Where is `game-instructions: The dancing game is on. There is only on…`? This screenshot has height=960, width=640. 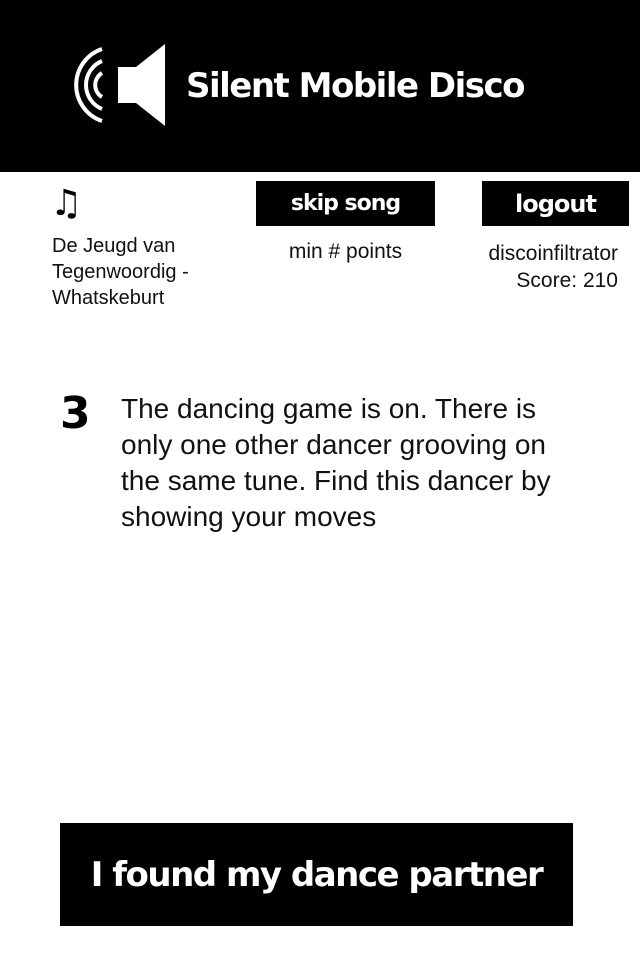 game-instructions: The dancing game is on. There is only on… is located at coordinates (336, 462).